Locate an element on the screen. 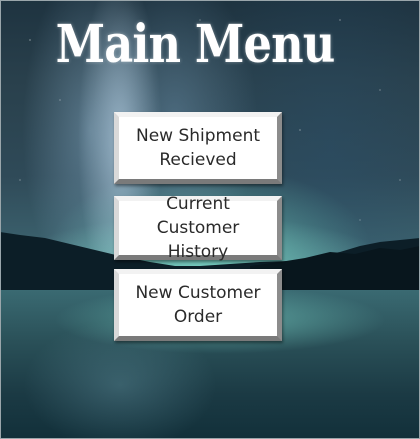 This screenshot has height=439, width=420. button-label-line-2: History is located at coordinates (198, 252).